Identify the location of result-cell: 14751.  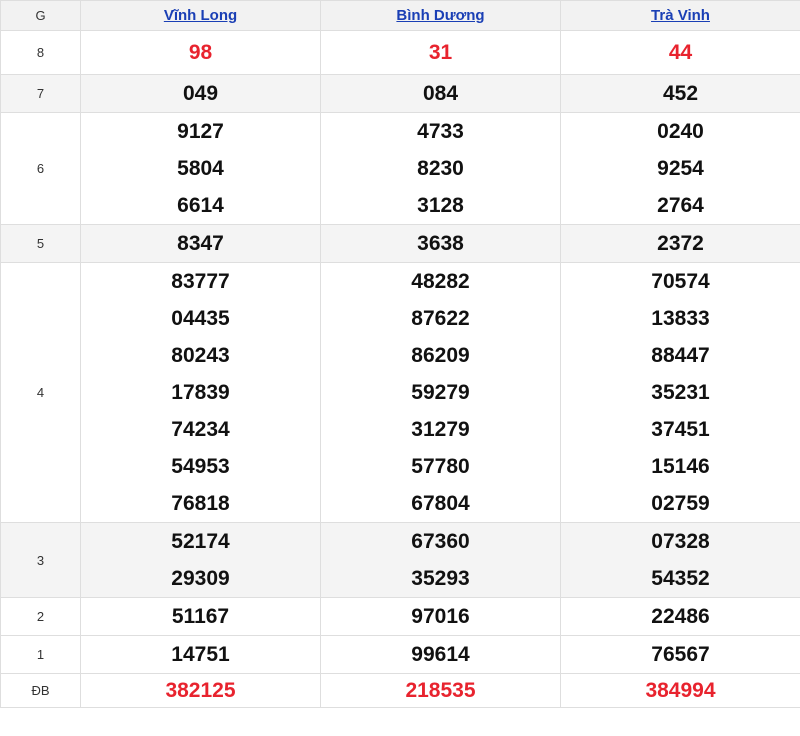
(200, 654).